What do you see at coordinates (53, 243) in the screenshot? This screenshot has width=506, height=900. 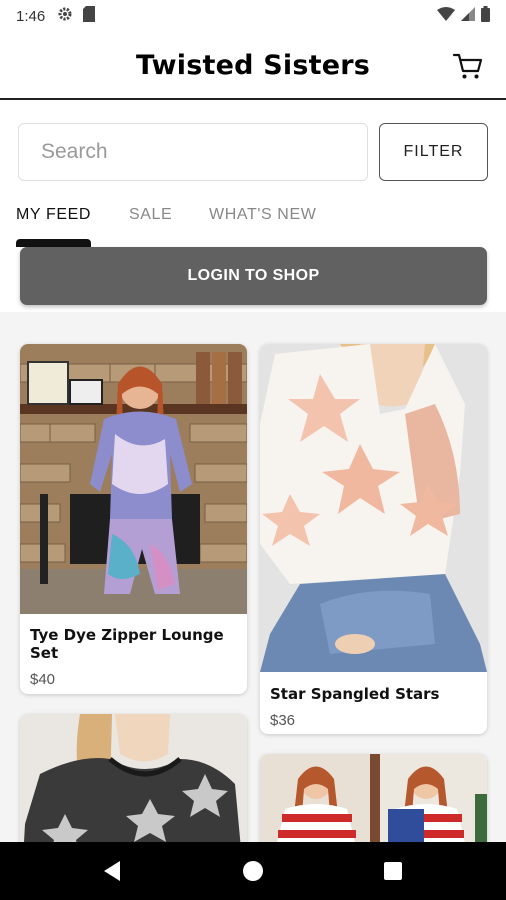 I see `active-tab-indicator` at bounding box center [53, 243].